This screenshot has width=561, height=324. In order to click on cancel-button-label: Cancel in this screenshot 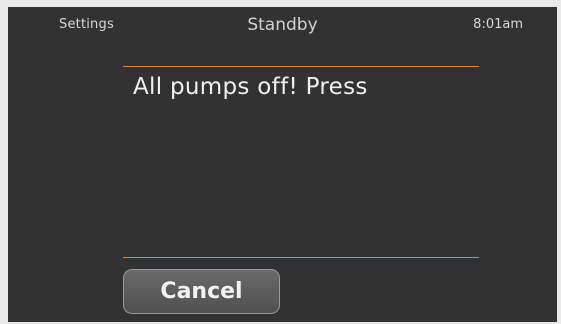, I will do `click(201, 291)`.